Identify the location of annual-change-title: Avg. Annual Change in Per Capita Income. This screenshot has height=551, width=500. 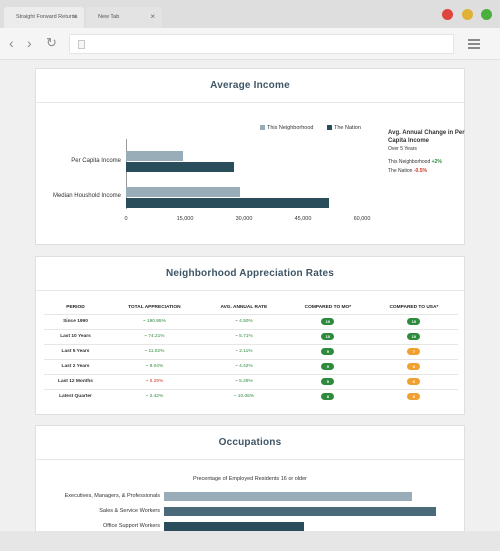
(426, 137).